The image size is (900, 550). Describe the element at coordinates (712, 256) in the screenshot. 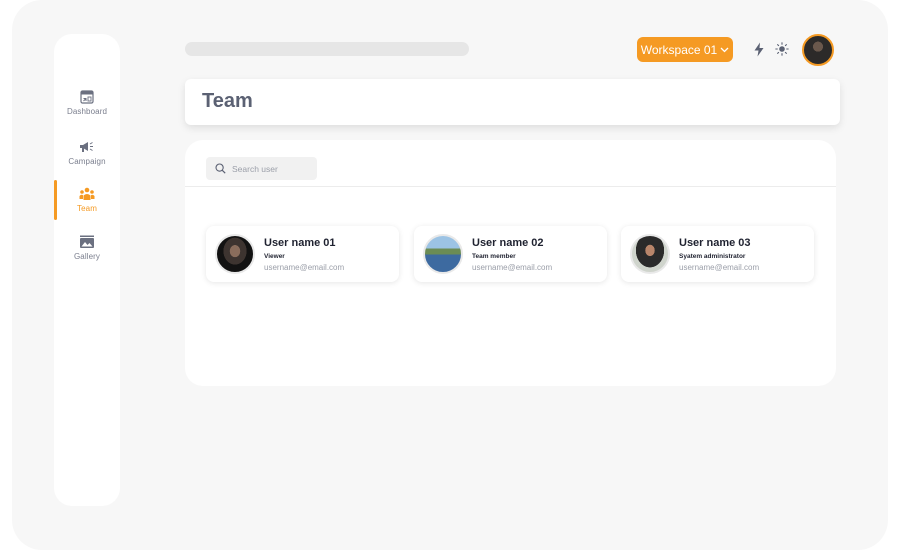

I see `user-role: Syatem administrator` at that location.